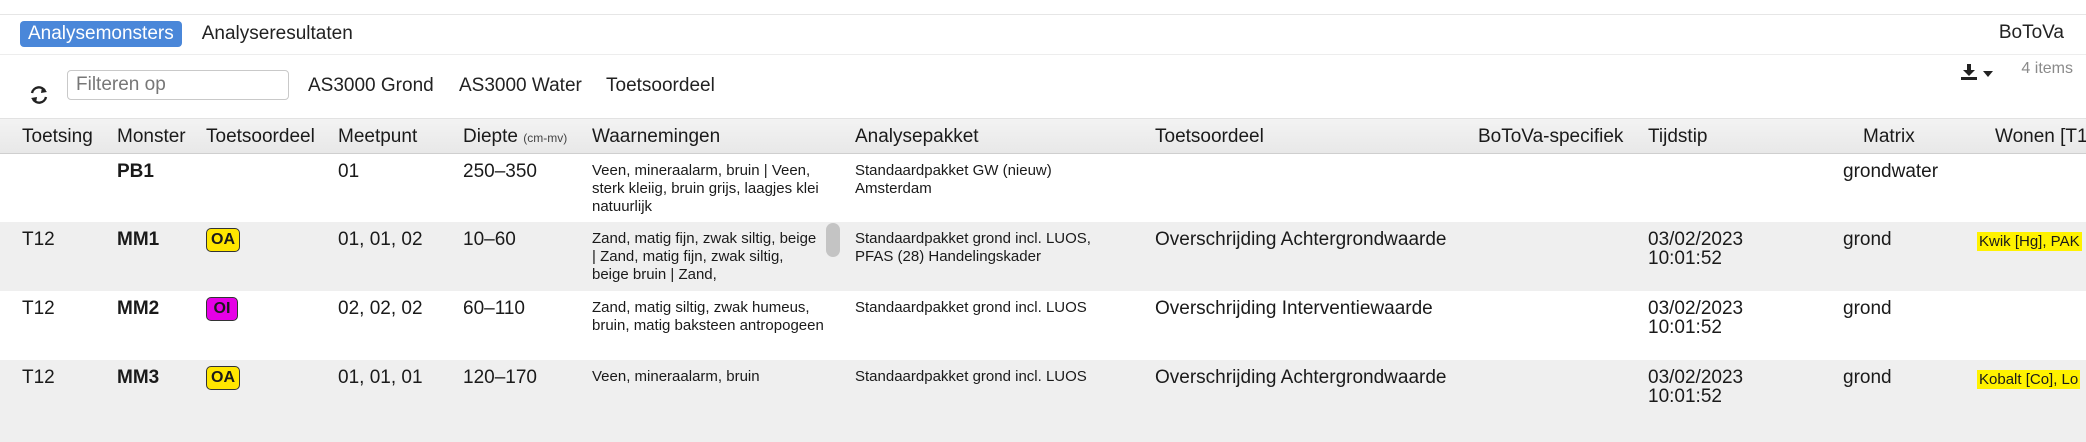  Describe the element at coordinates (1969, 74) in the screenshot. I see `download-icon` at that location.